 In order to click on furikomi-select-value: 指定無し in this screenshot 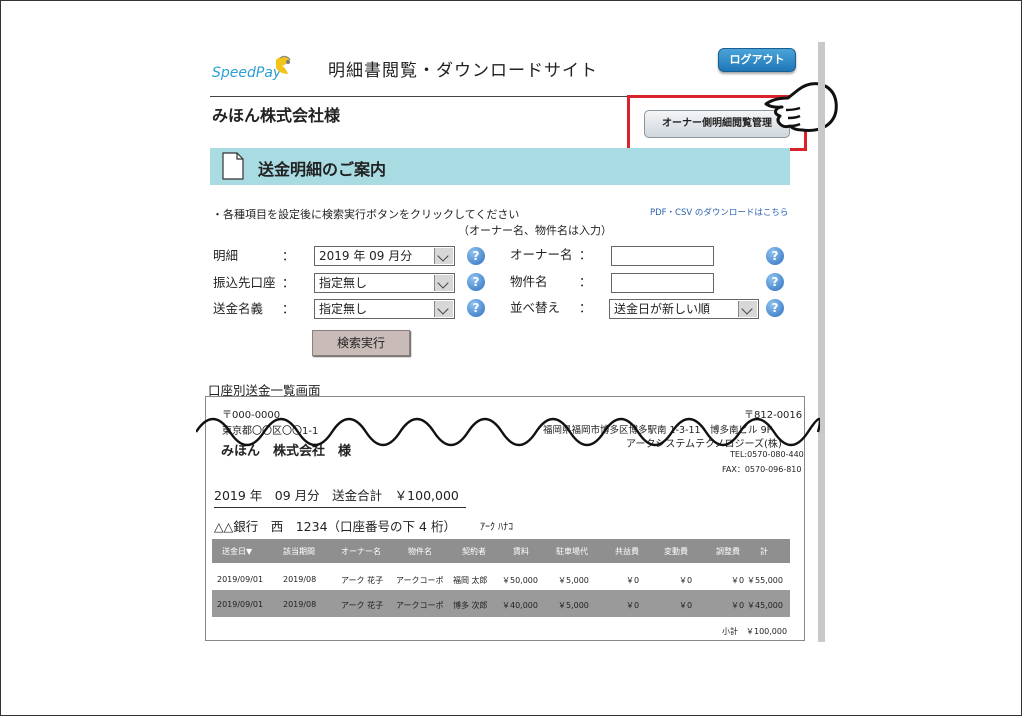, I will do `click(343, 283)`.